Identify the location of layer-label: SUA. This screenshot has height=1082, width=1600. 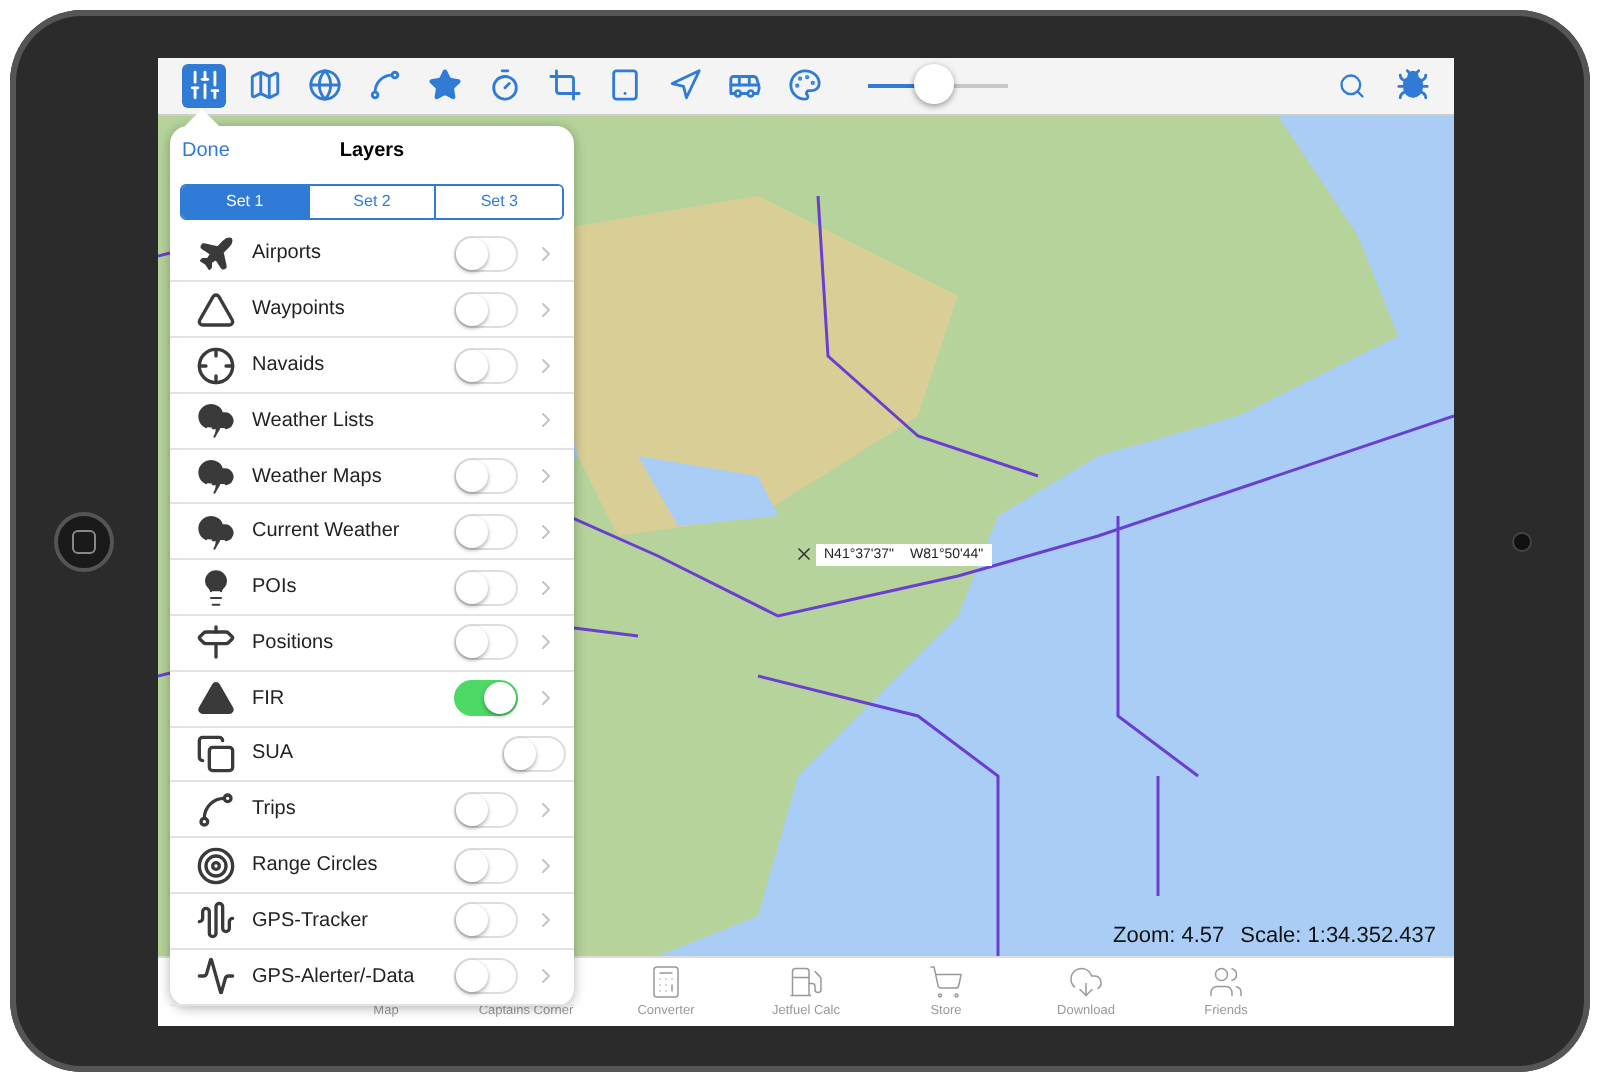
(274, 753).